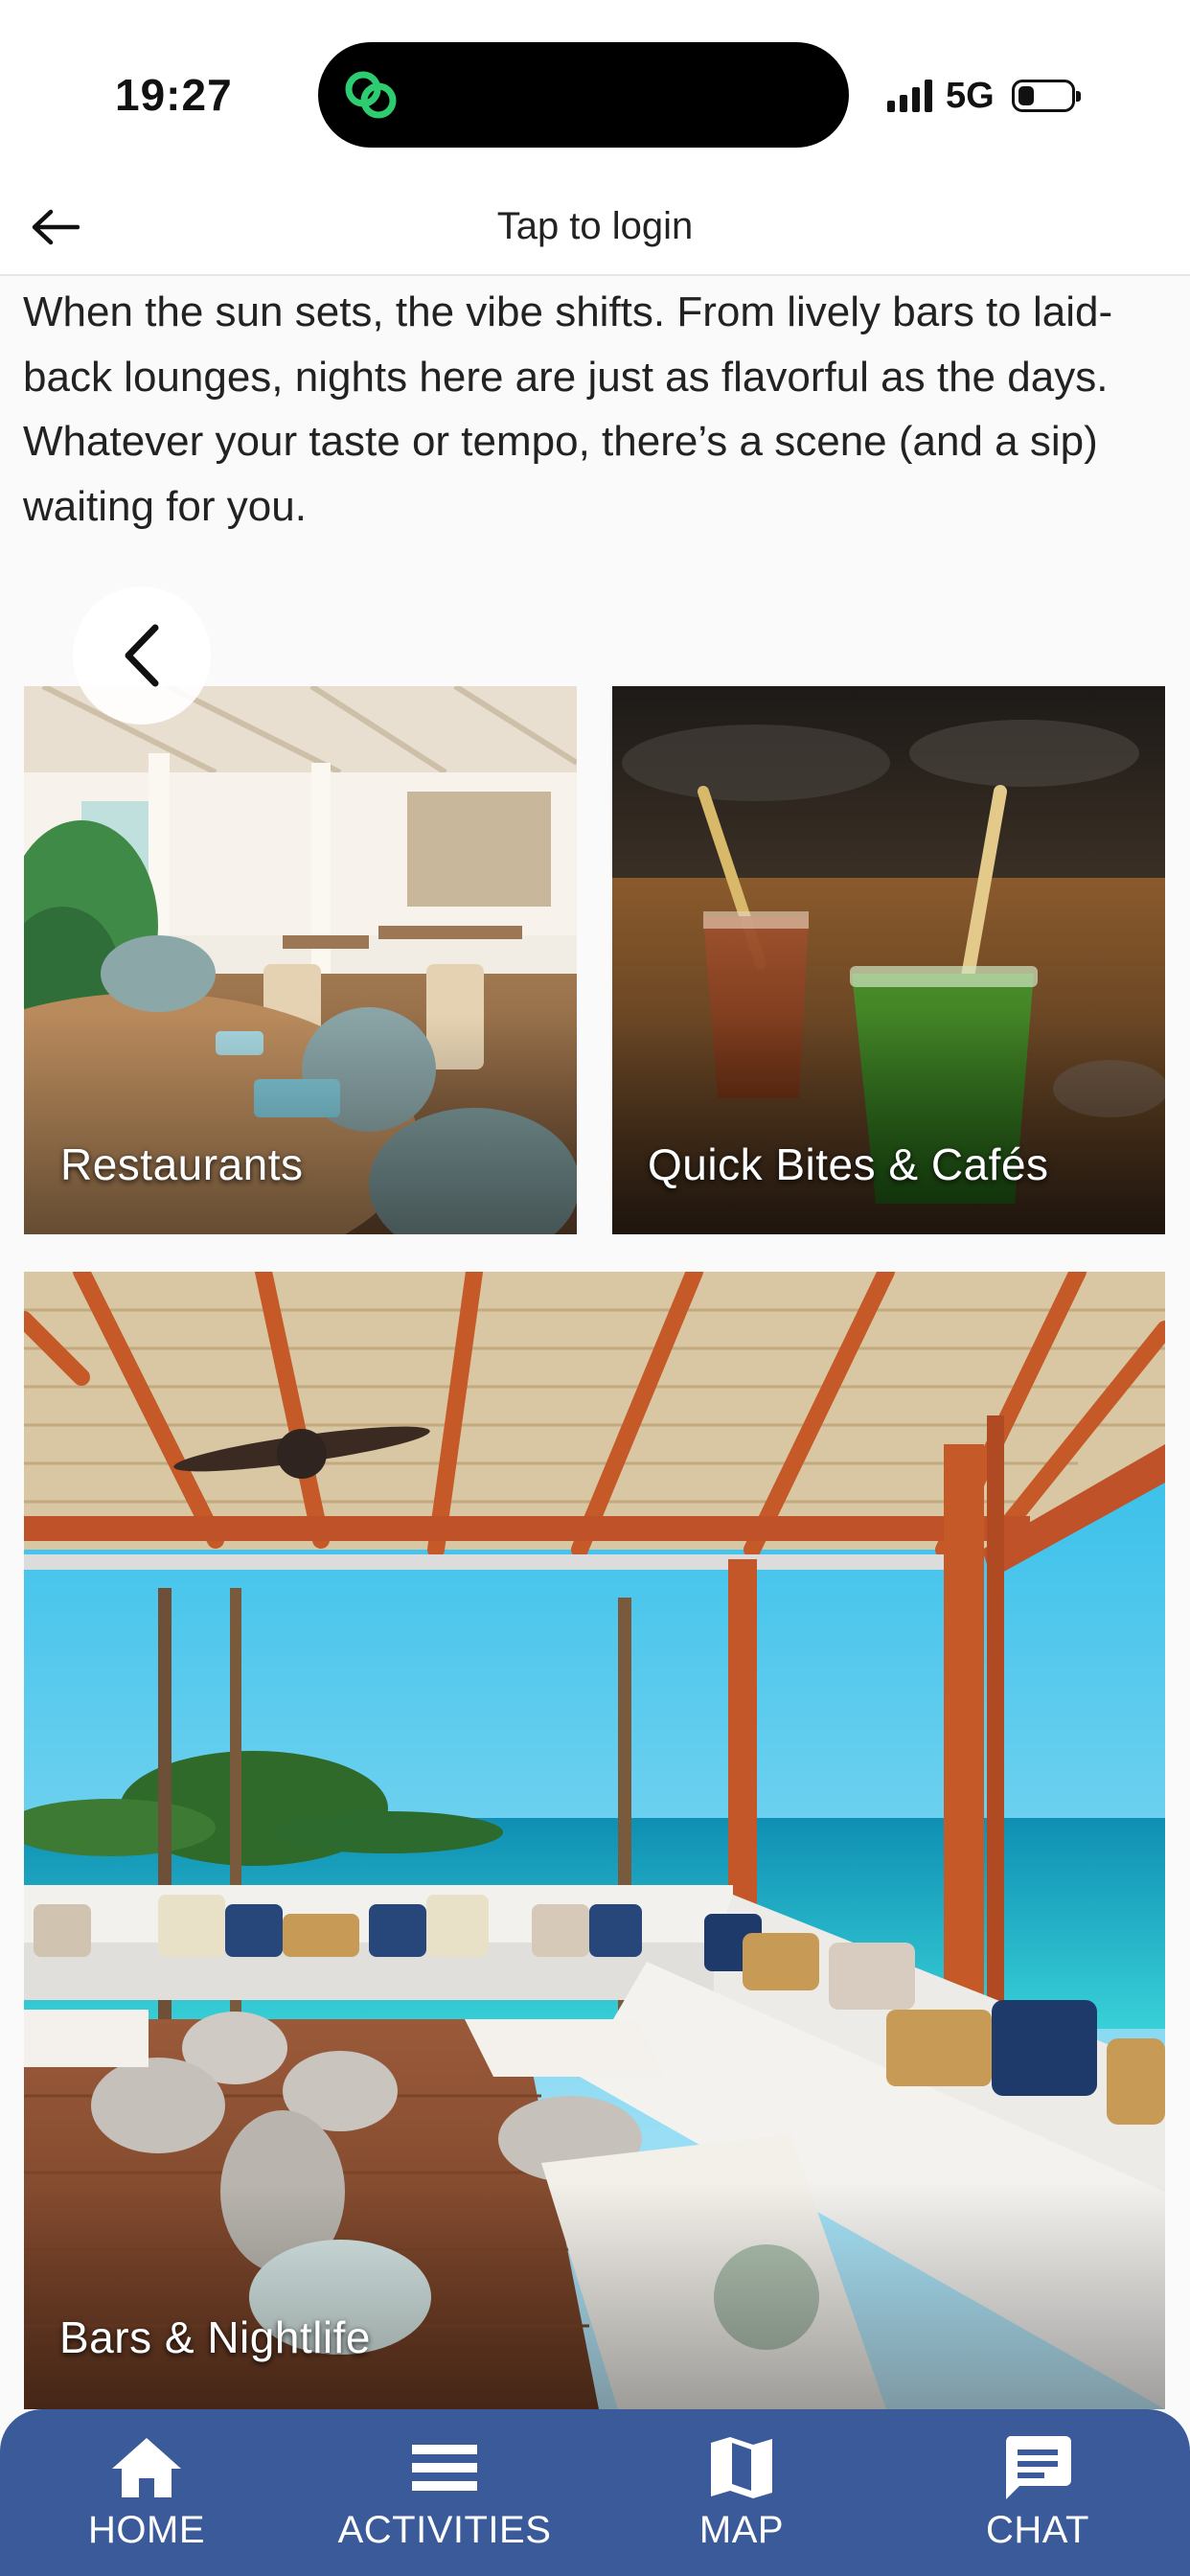 This screenshot has height=2576, width=1190. What do you see at coordinates (1026, 95) in the screenshot?
I see `battery-level` at bounding box center [1026, 95].